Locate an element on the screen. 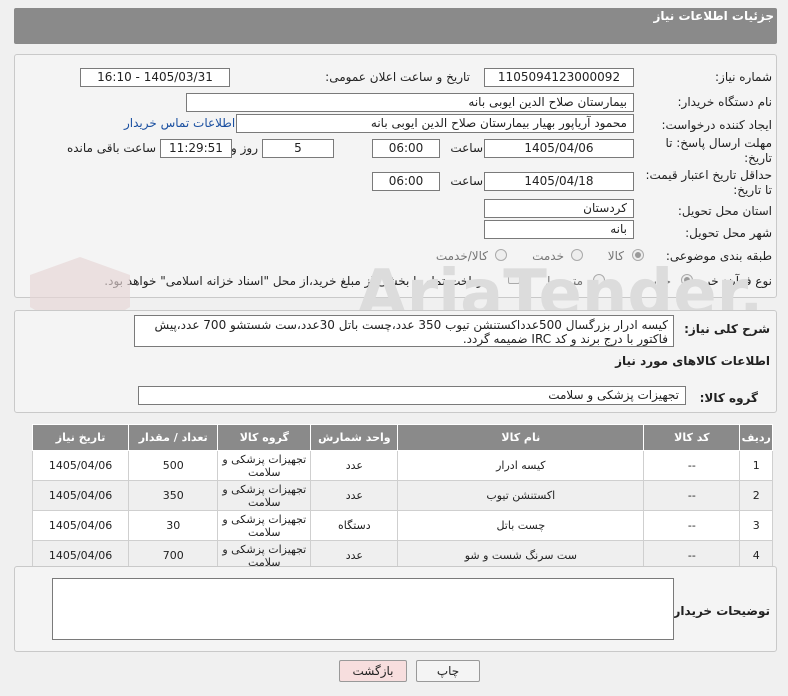  process-option-minor: جزیی is located at coordinates (657, 281).